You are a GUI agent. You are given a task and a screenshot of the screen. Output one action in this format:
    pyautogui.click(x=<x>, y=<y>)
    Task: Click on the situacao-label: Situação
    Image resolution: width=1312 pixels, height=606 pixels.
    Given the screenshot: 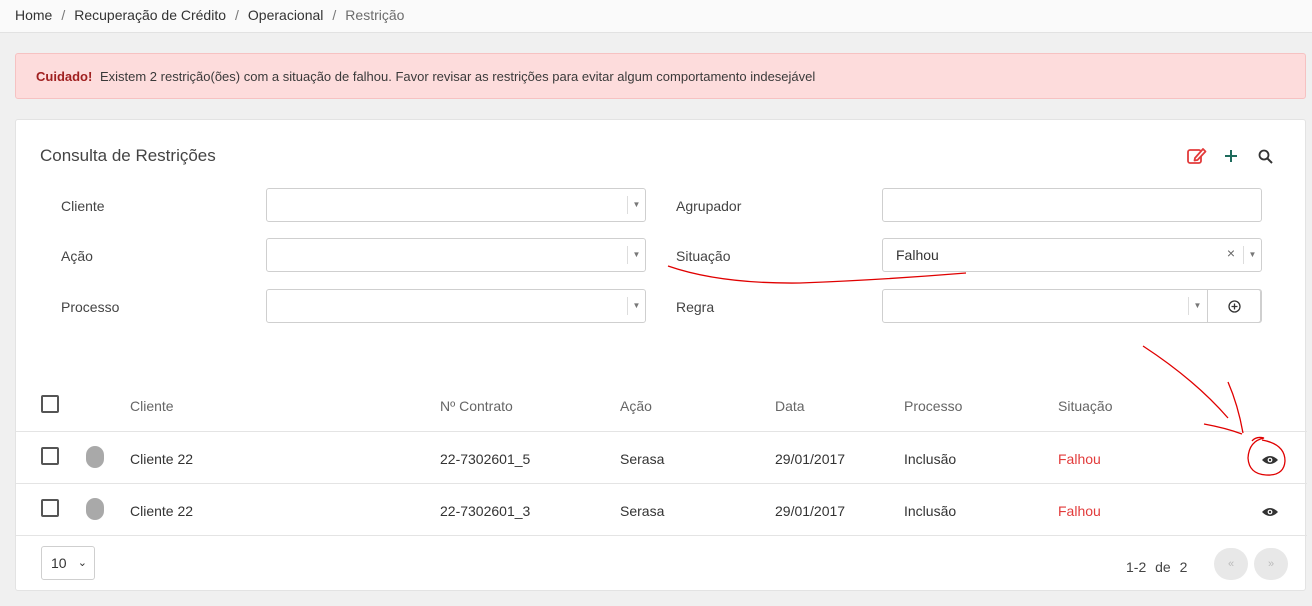 What is the action you would take?
    pyautogui.click(x=703, y=256)
    